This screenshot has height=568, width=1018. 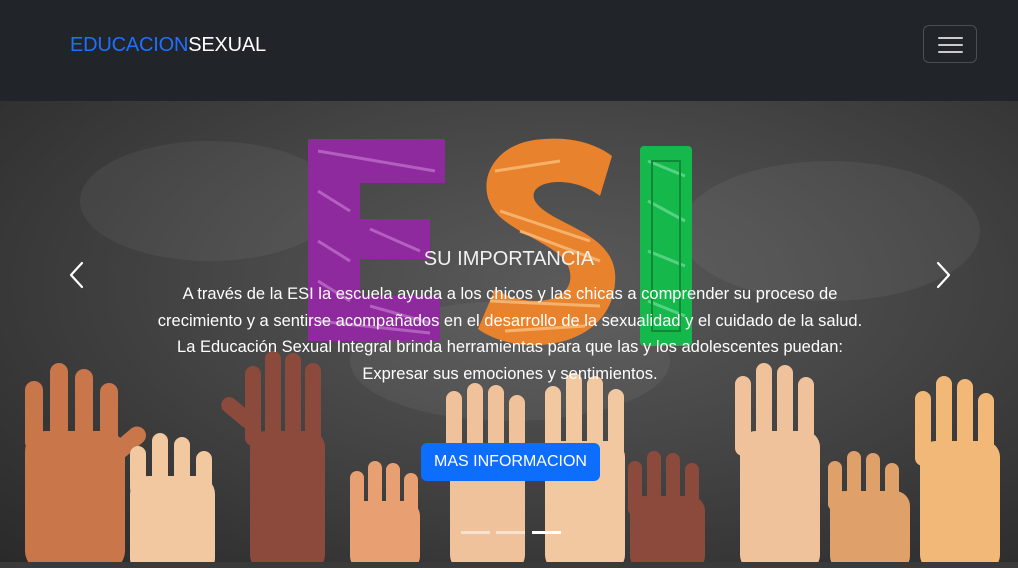 What do you see at coordinates (509, 565) in the screenshot?
I see `page-bottom-edge` at bounding box center [509, 565].